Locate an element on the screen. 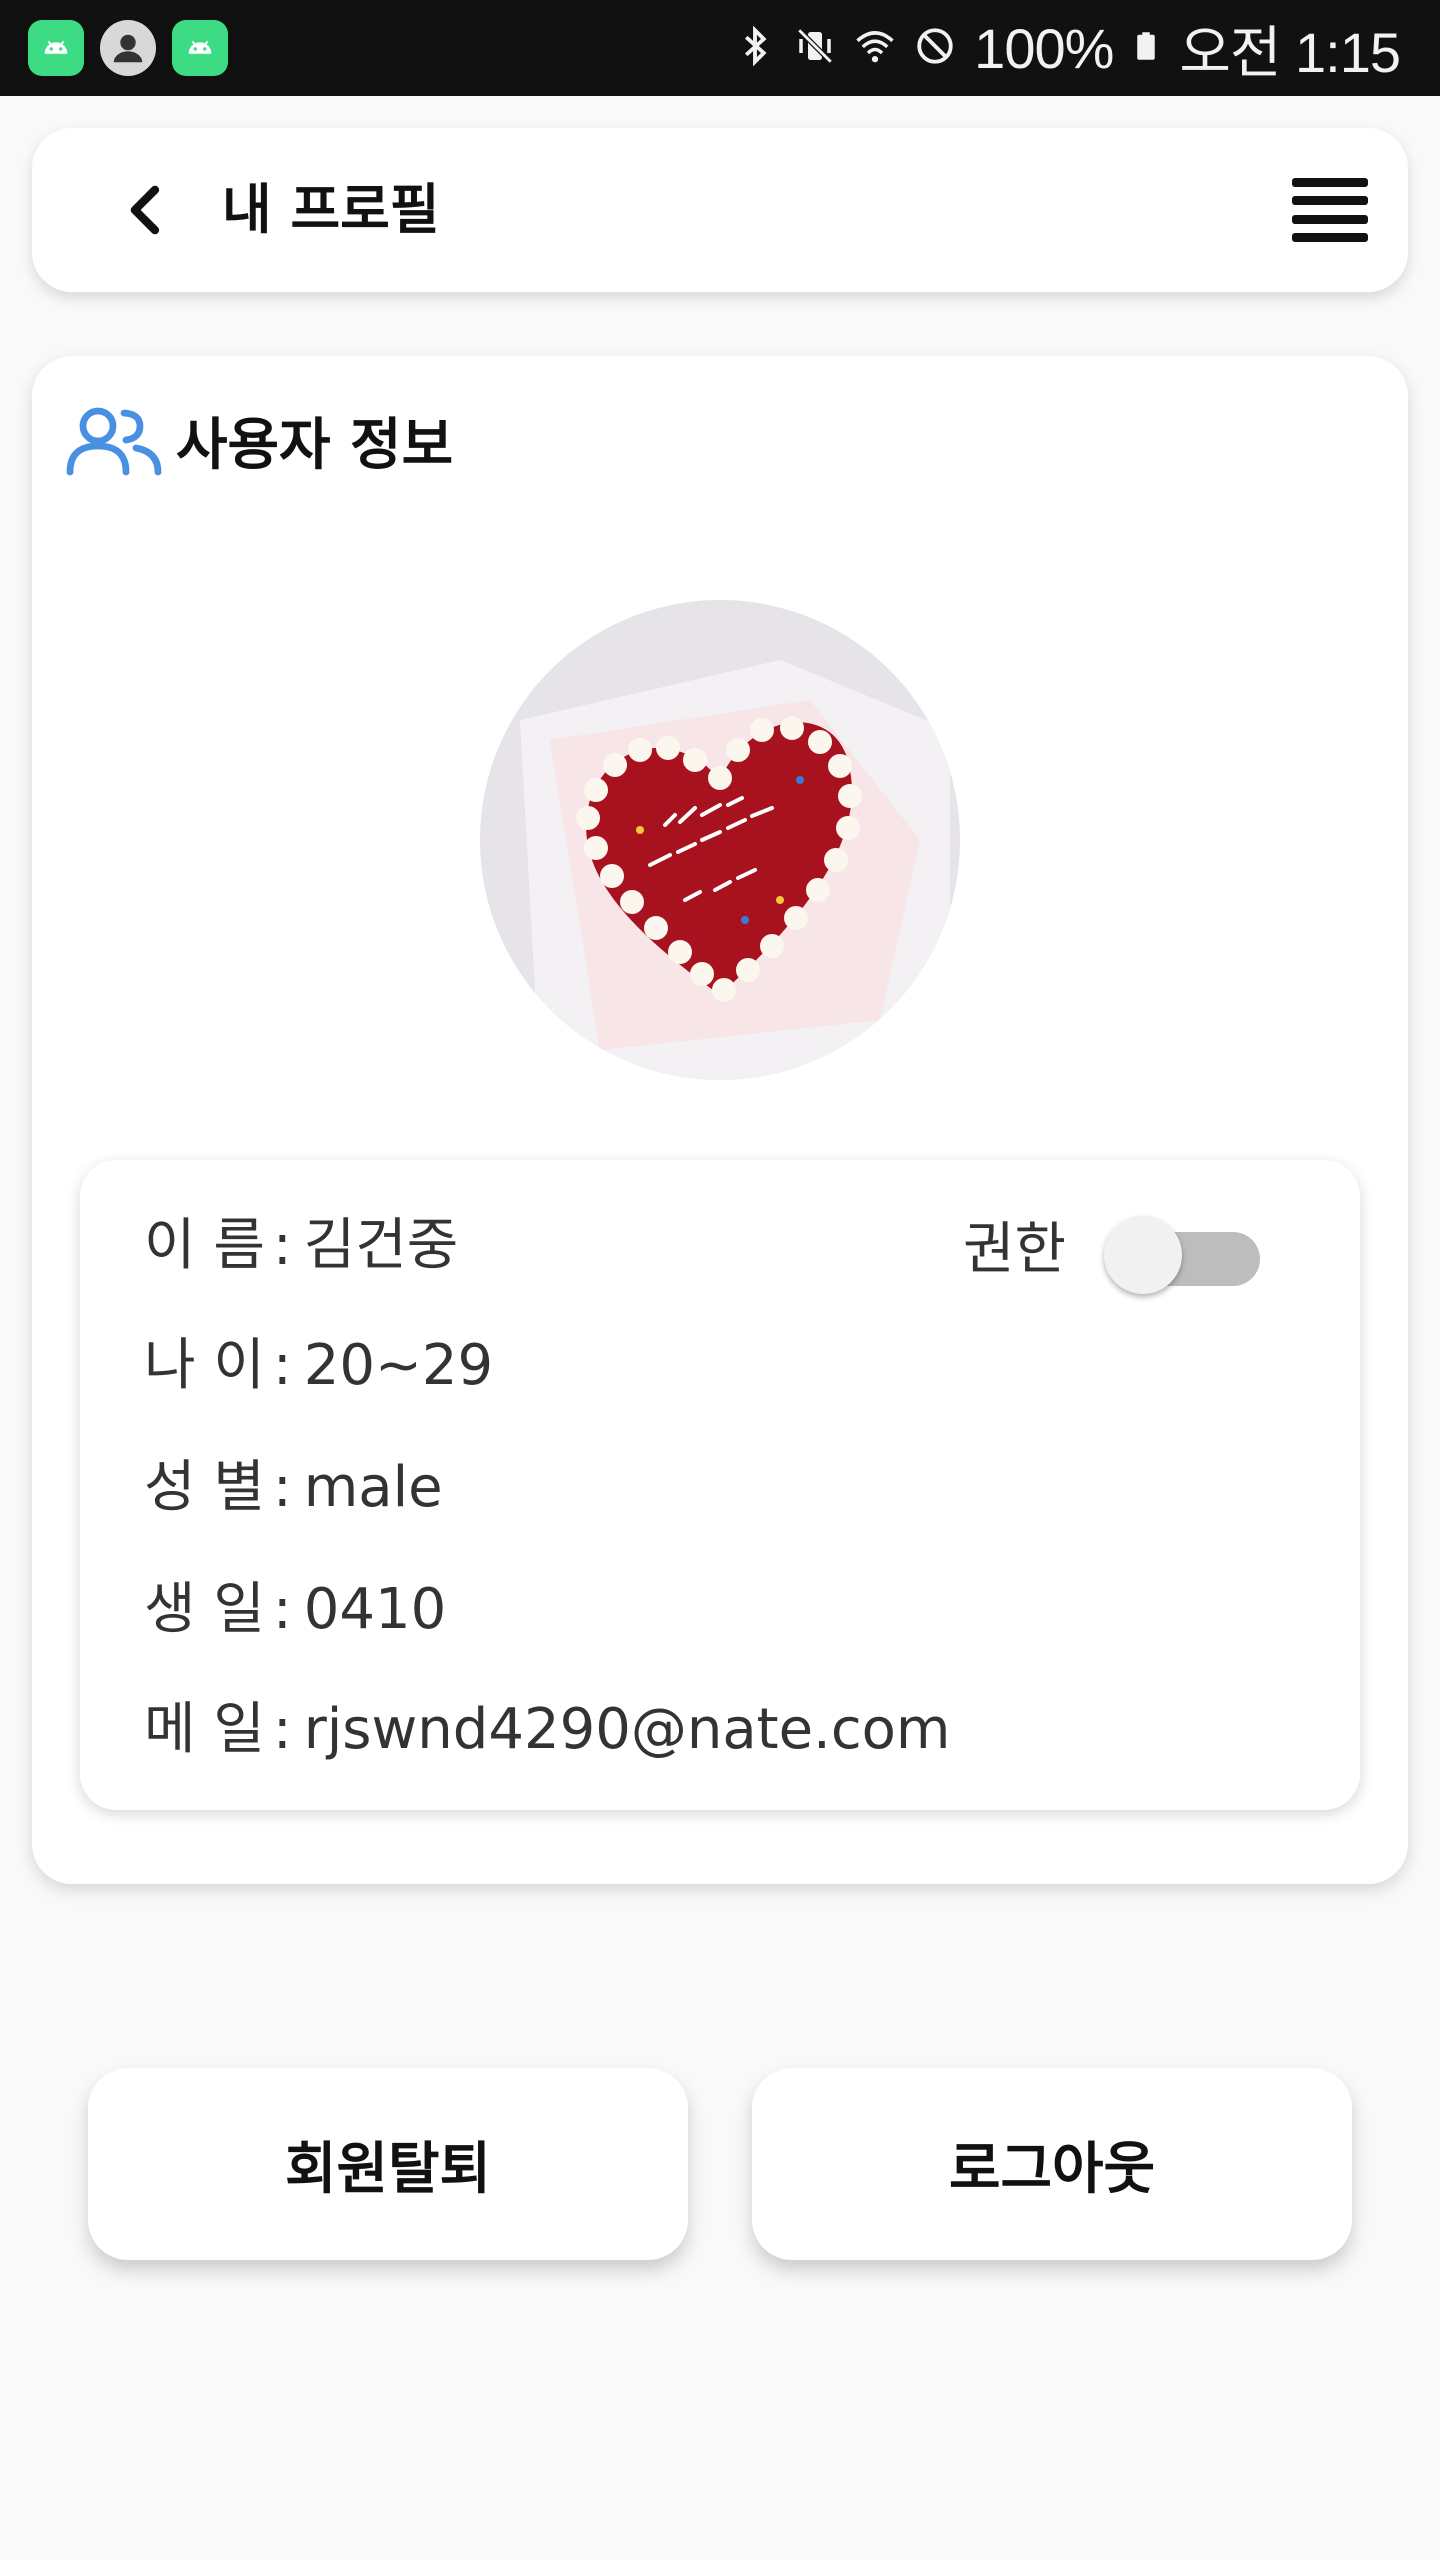 The width and height of the screenshot is (1440, 2560). birthday-row: 생 일:0410 is located at coordinates (295, 1609).